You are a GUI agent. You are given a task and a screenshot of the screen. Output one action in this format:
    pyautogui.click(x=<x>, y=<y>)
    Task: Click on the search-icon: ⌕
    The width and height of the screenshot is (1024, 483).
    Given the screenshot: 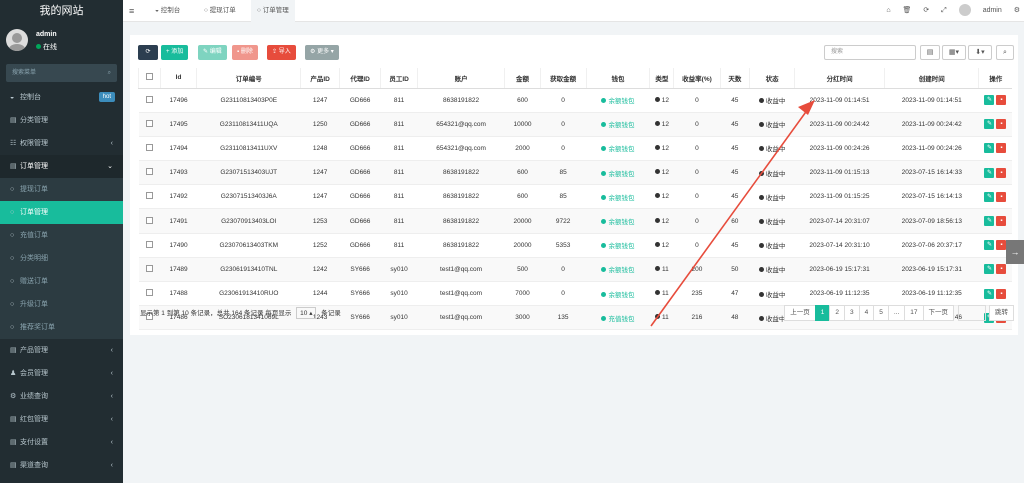 What is the action you would take?
    pyautogui.click(x=1005, y=52)
    